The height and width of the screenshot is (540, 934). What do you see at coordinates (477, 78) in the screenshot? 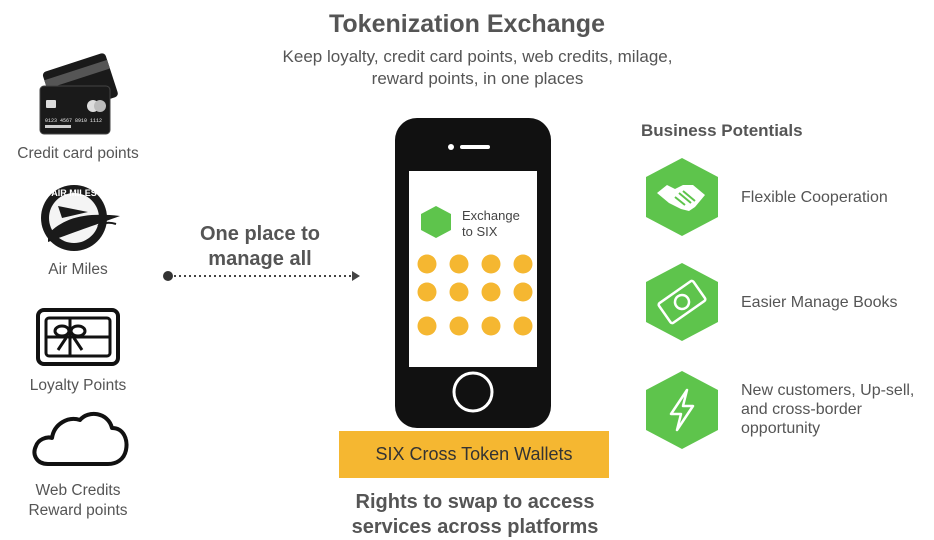
I see `subtitle-line-2: reward points, in one places` at bounding box center [477, 78].